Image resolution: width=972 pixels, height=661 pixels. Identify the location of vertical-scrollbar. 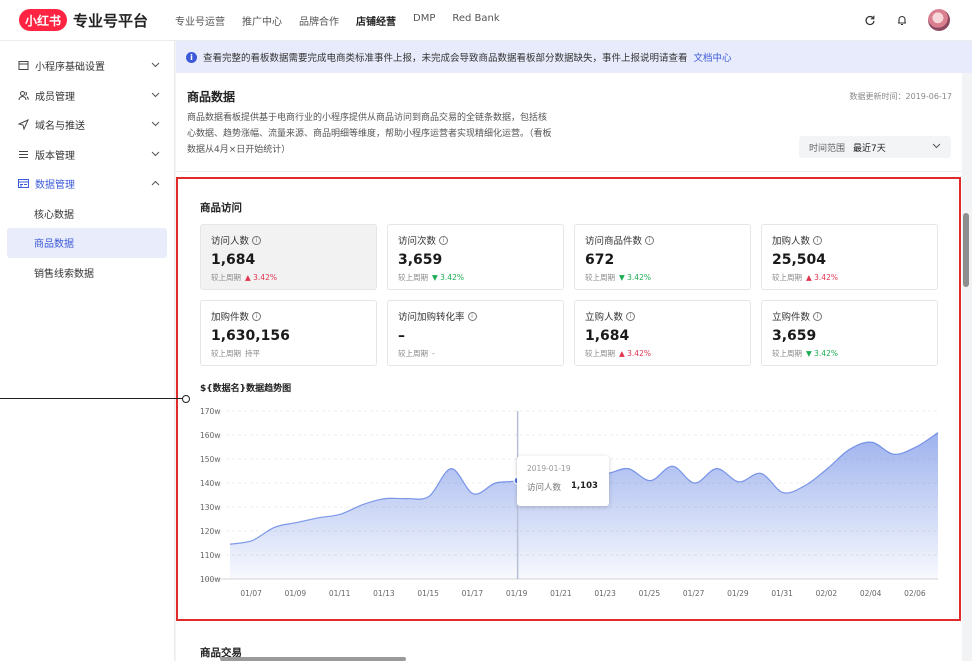
(966, 250).